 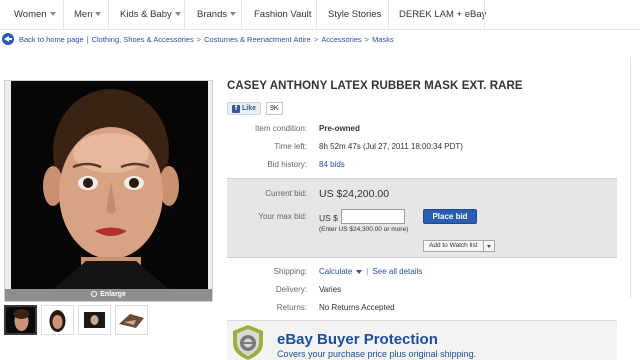 What do you see at coordinates (391, 146) in the screenshot?
I see `time-left-value: 8h 52m 47s (Jul 27, 2011 18:00:34 PDT)` at bounding box center [391, 146].